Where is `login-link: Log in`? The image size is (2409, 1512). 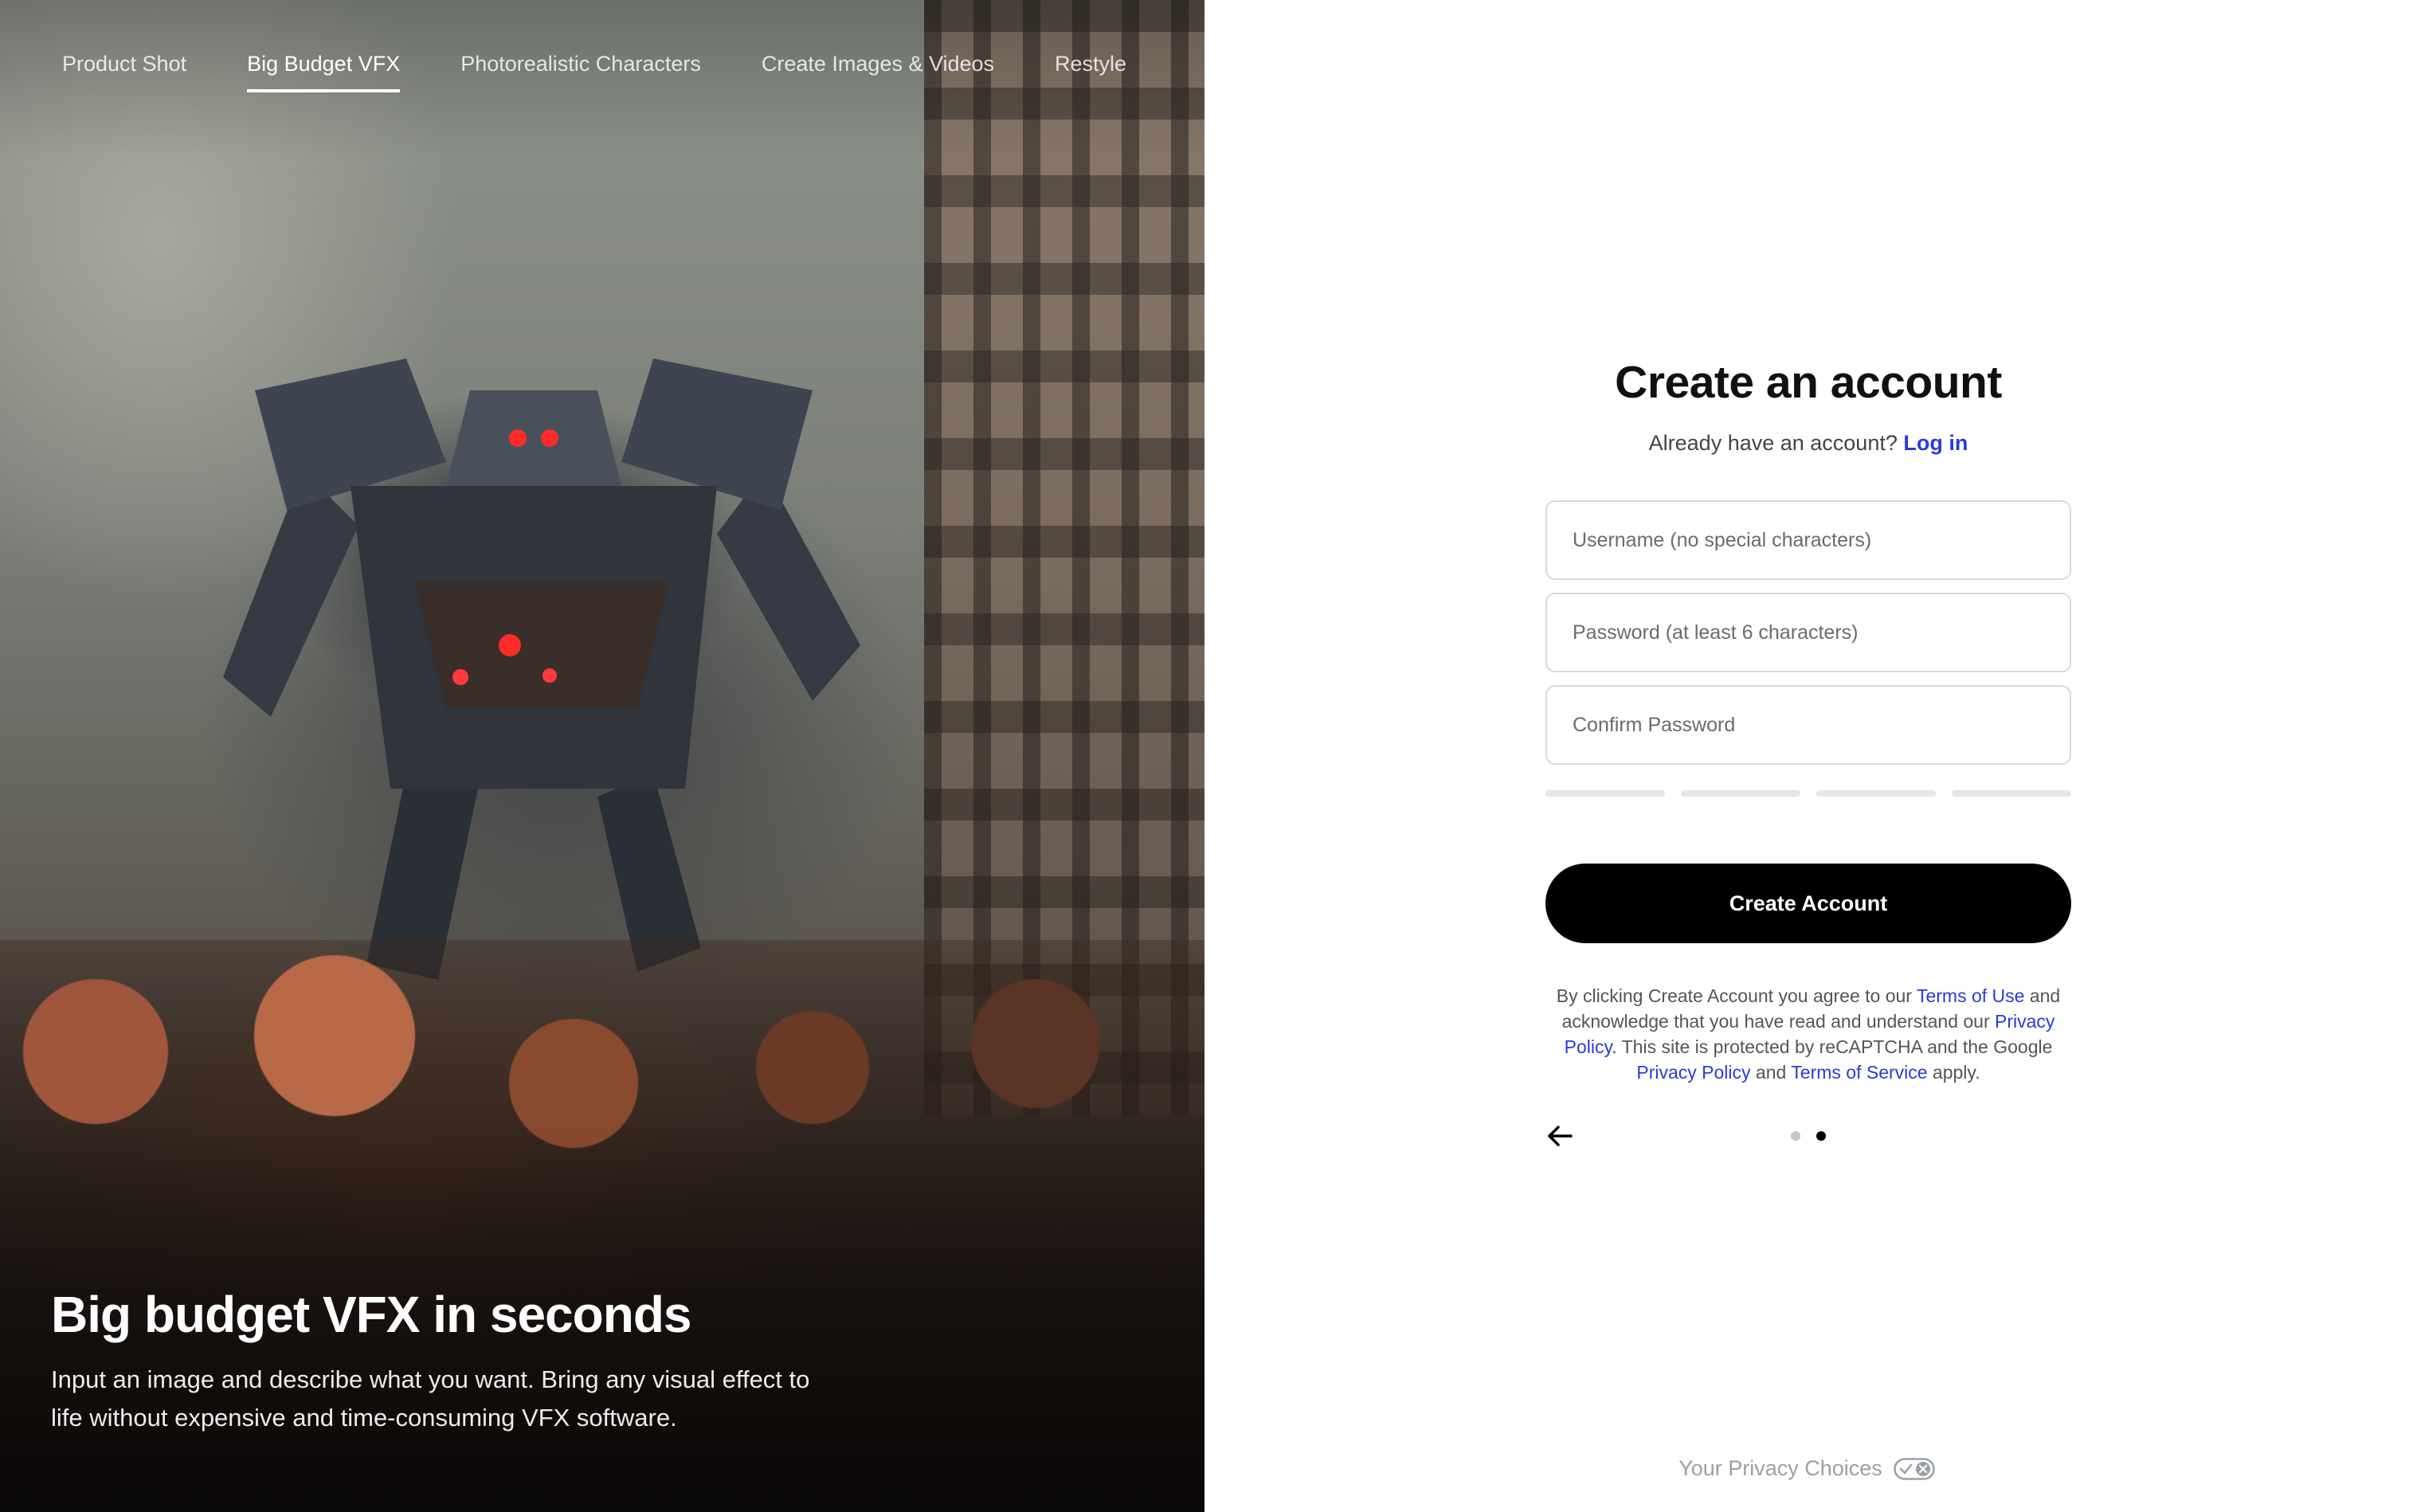
login-link: Log in is located at coordinates (1935, 443).